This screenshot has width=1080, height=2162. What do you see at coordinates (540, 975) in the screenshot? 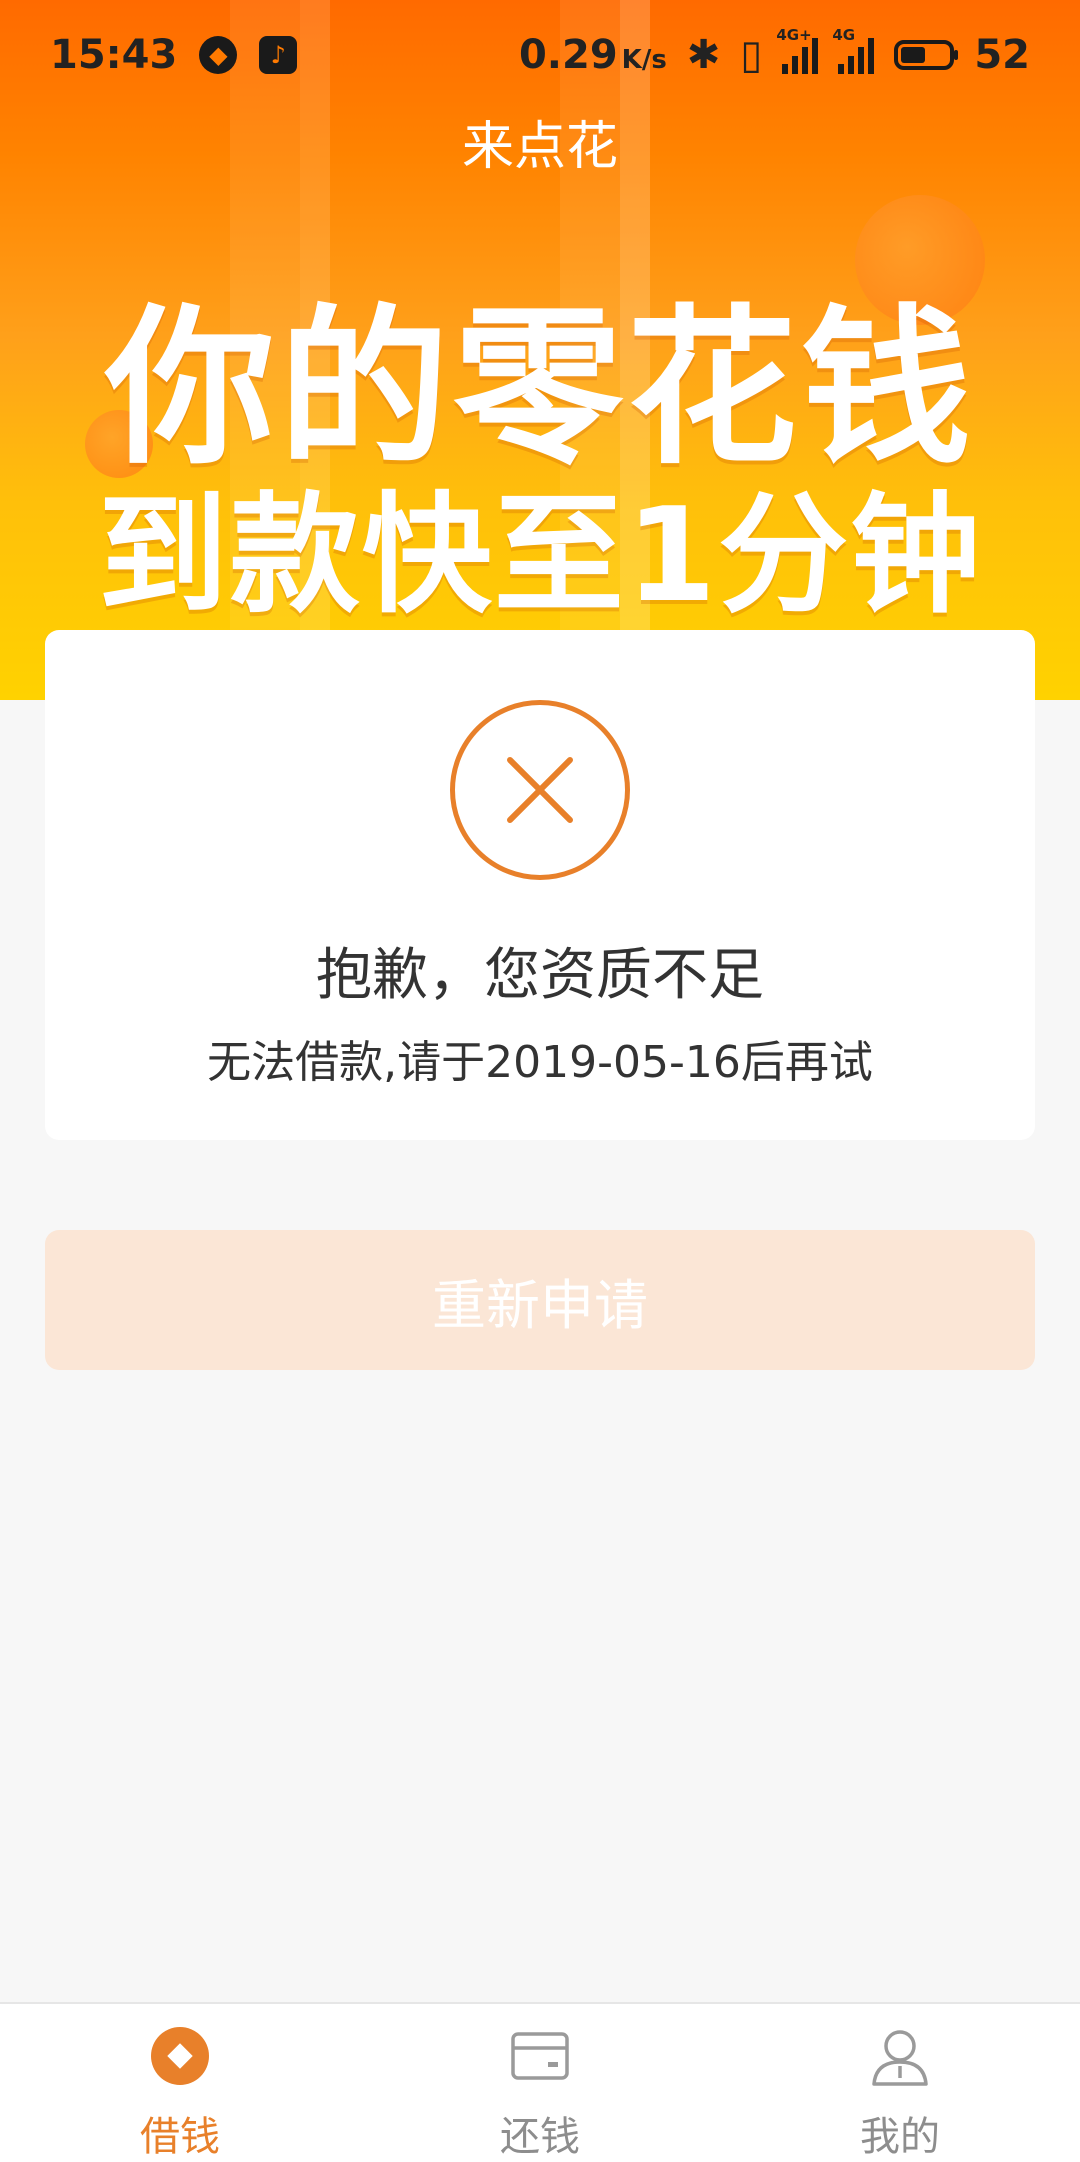
I see `result-title: 抱歉，您资质不足` at bounding box center [540, 975].